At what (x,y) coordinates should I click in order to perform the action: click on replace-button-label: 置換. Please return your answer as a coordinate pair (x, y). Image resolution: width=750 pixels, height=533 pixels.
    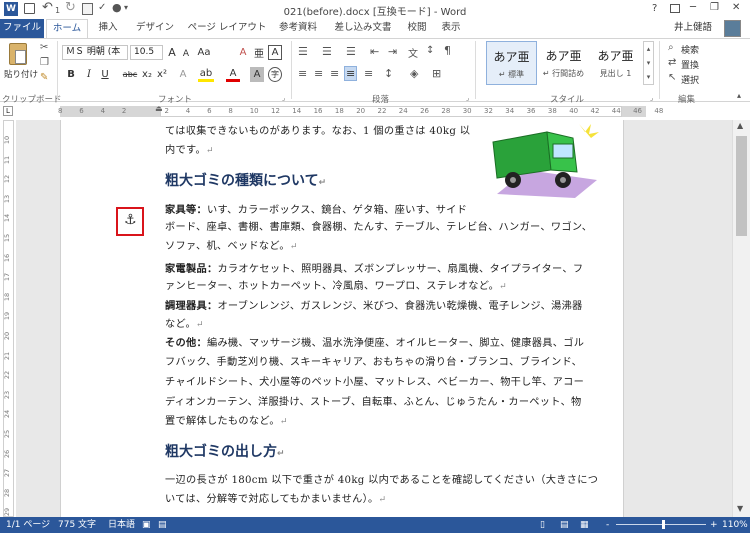
    Looking at the image, I should click on (690, 64).